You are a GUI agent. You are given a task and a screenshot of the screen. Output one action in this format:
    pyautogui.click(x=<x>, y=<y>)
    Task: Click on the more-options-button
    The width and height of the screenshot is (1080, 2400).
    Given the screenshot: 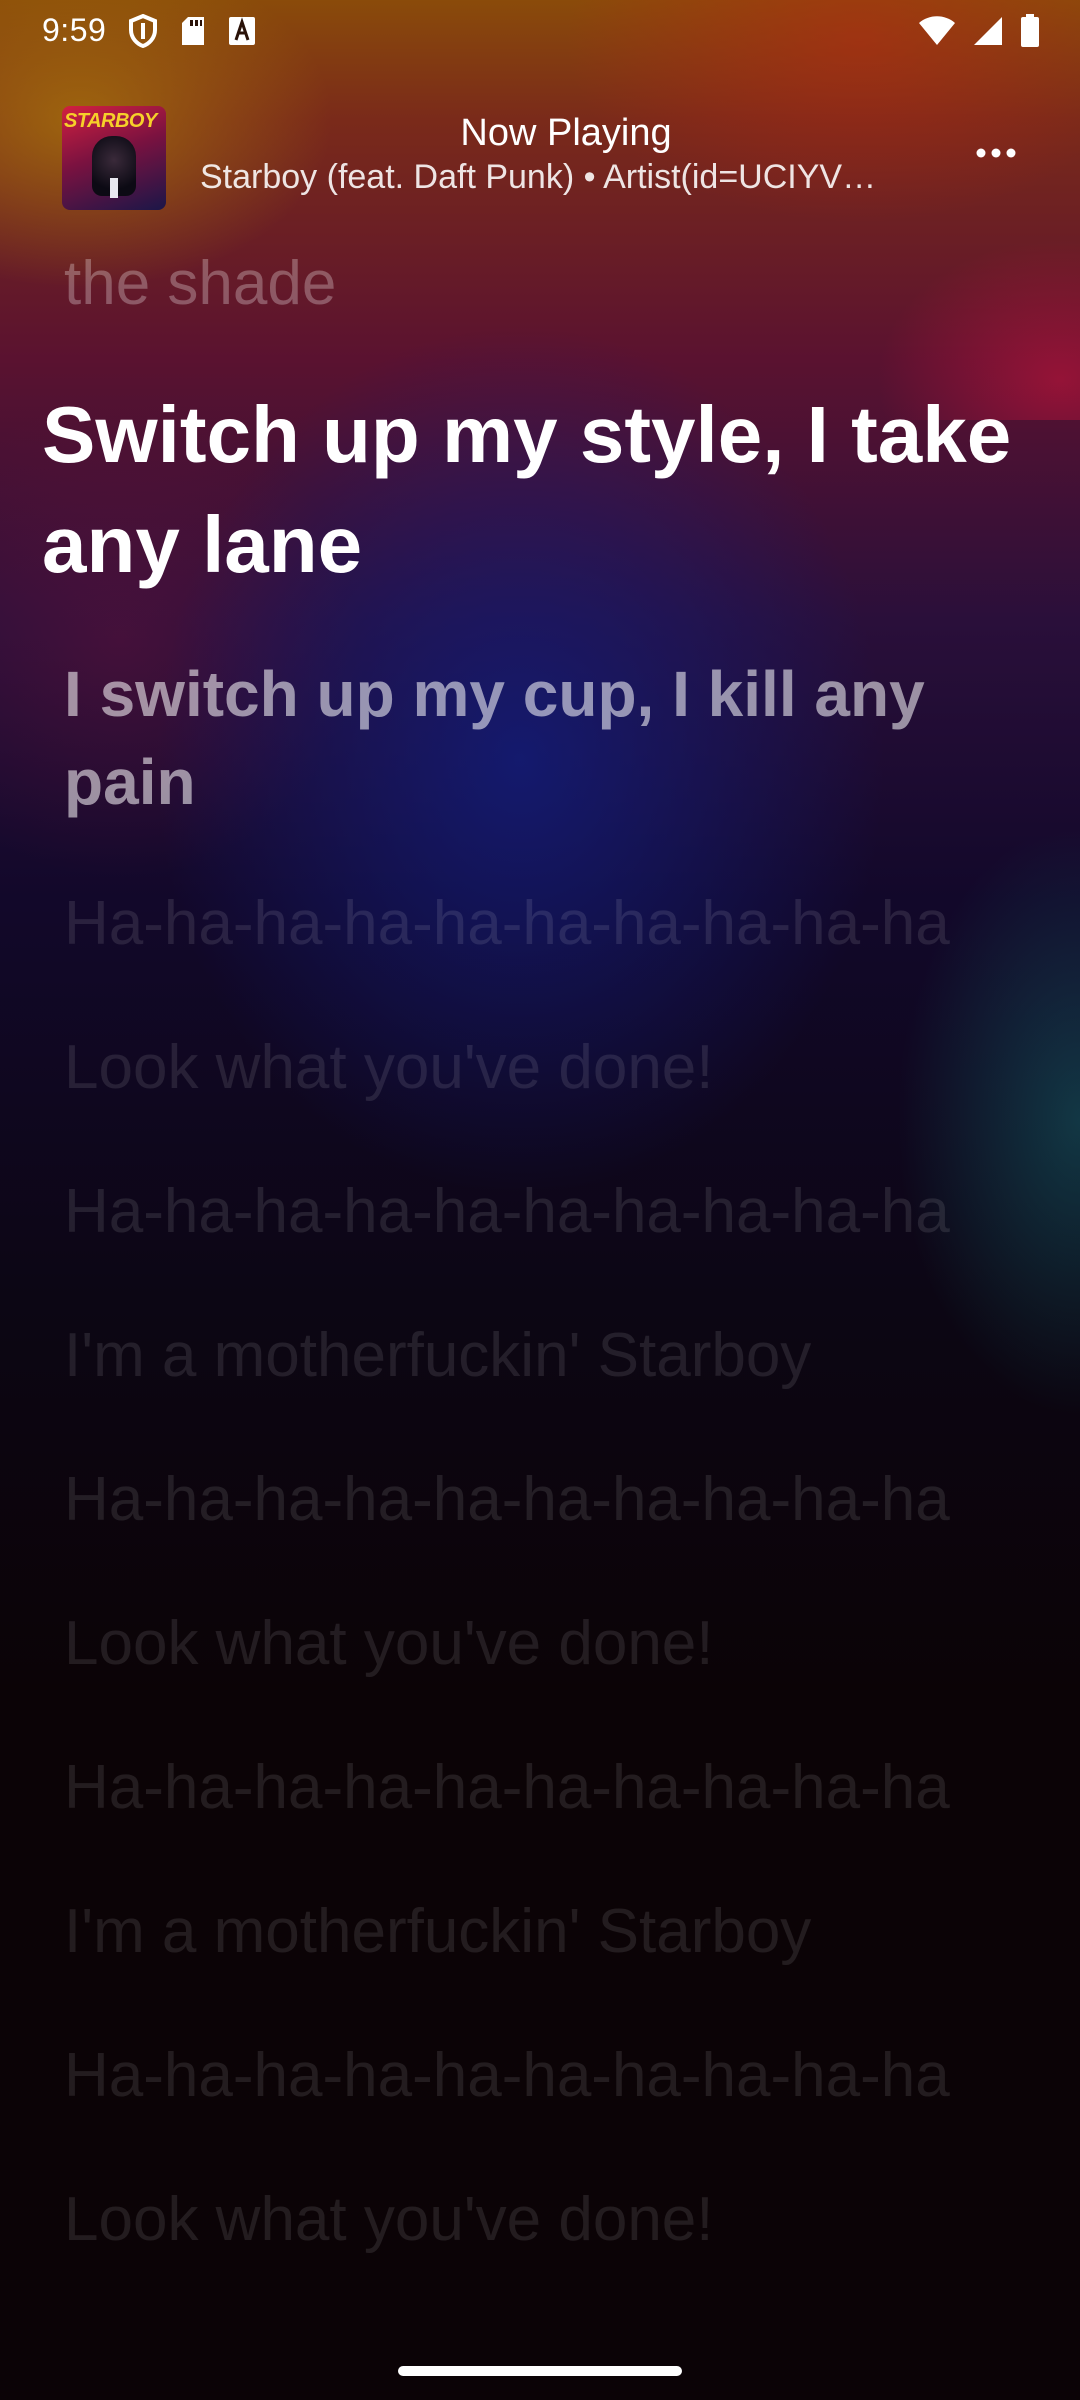 What is the action you would take?
    pyautogui.click(x=996, y=154)
    